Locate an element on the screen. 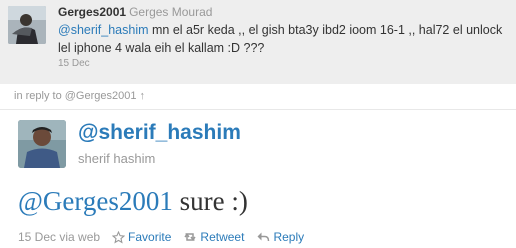 Image resolution: width=516 pixels, height=248 pixels. reply-button: Reply is located at coordinates (280, 237).